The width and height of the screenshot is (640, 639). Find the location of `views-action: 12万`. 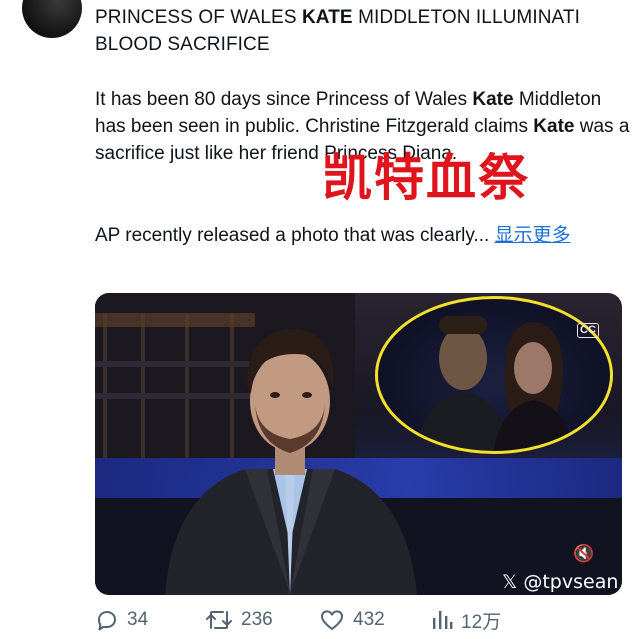

views-action: 12万 is located at coordinates (466, 620).